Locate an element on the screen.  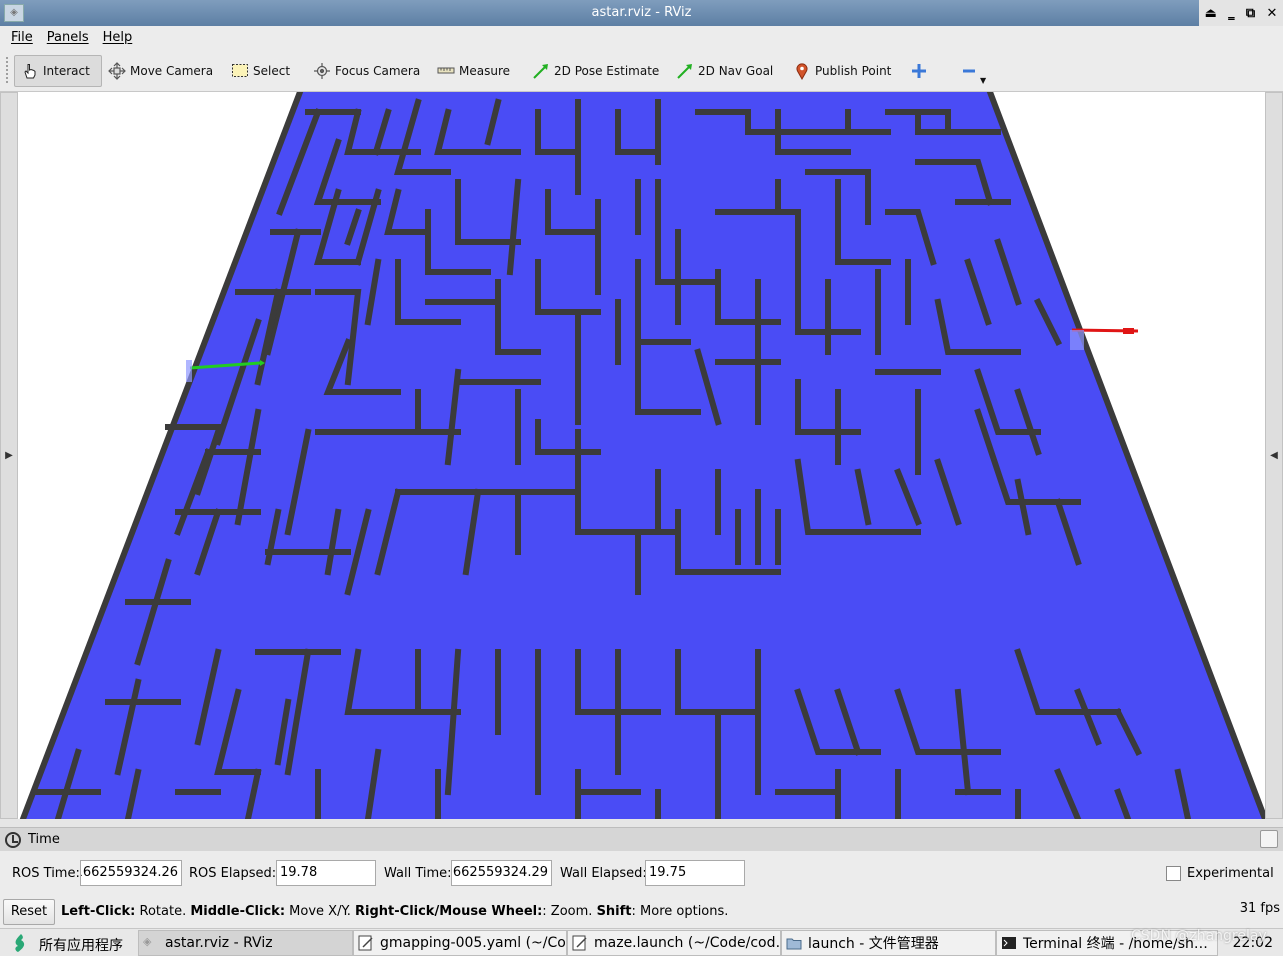
menu-file: File is located at coordinates (22, 37).